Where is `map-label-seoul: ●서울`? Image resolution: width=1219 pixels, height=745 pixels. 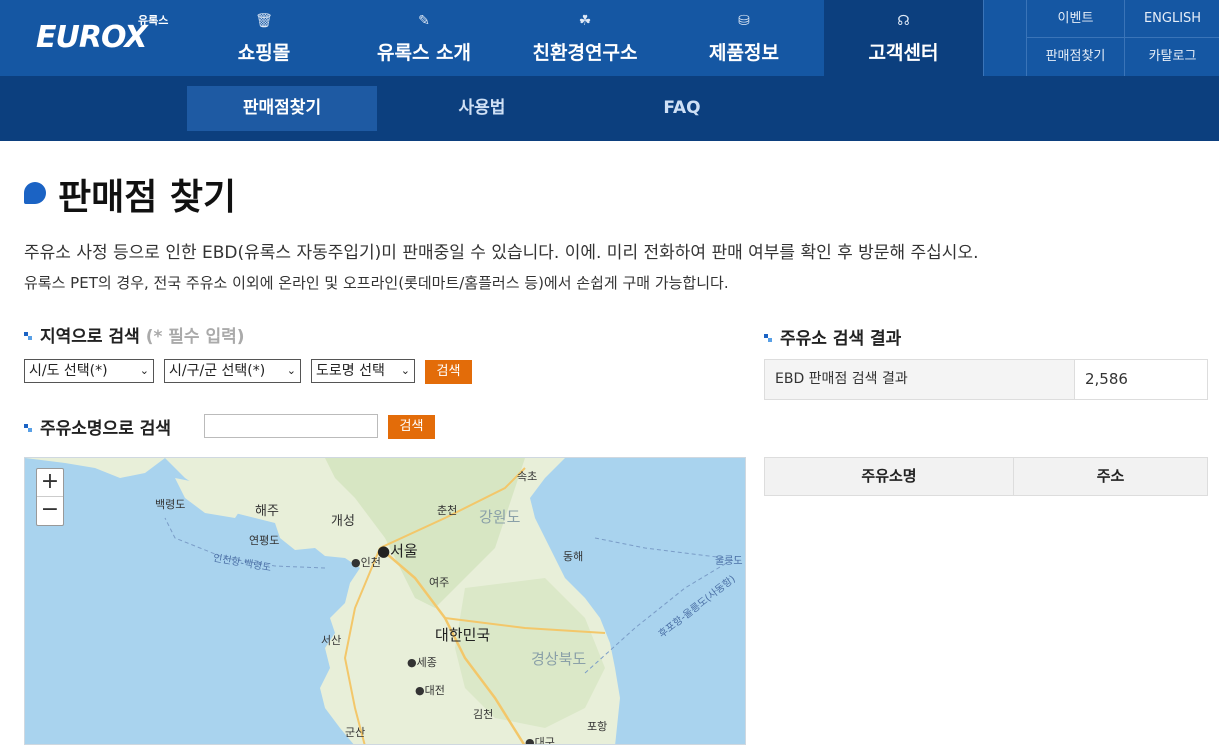
map-label-seoul: ●서울 is located at coordinates (397, 551).